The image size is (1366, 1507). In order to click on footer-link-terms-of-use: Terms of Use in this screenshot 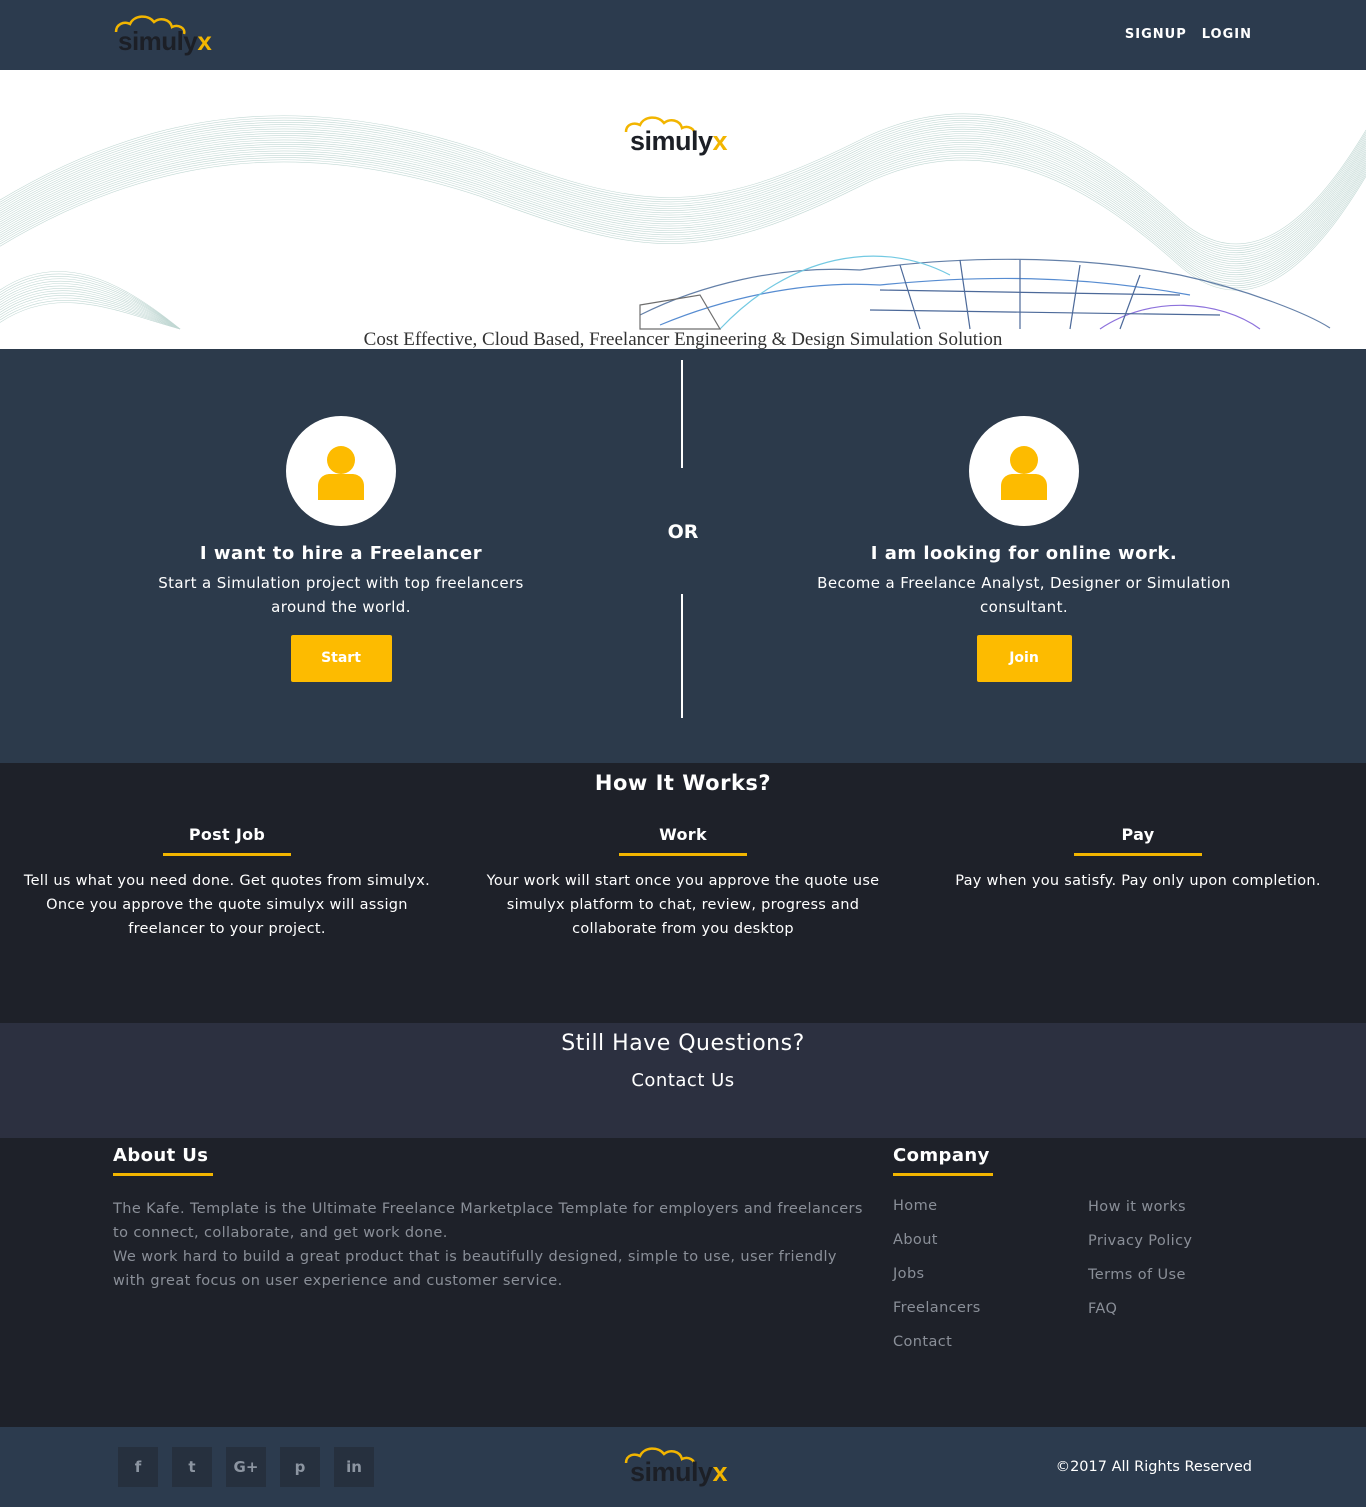, I will do `click(1137, 1275)`.